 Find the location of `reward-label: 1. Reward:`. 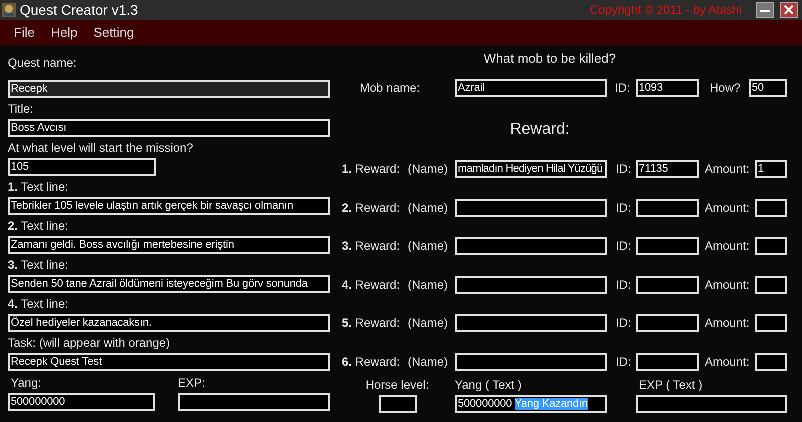

reward-label: 1. Reward: is located at coordinates (371, 169).